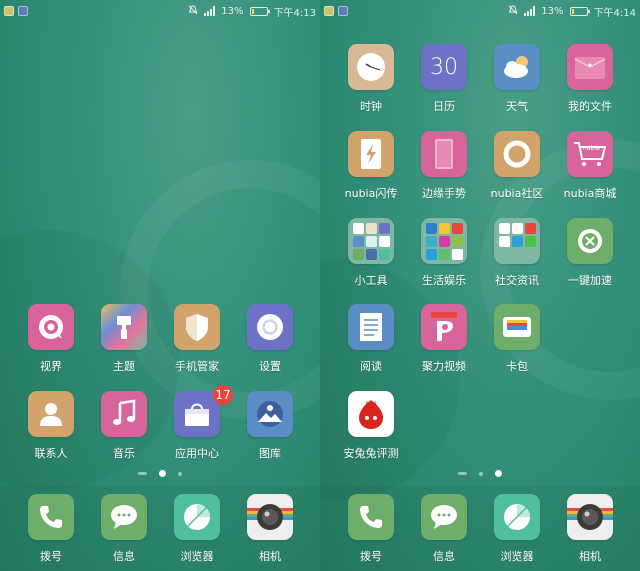 The image size is (640, 571). What do you see at coordinates (590, 280) in the screenshot?
I see `app-label: 一键加速` at bounding box center [590, 280].